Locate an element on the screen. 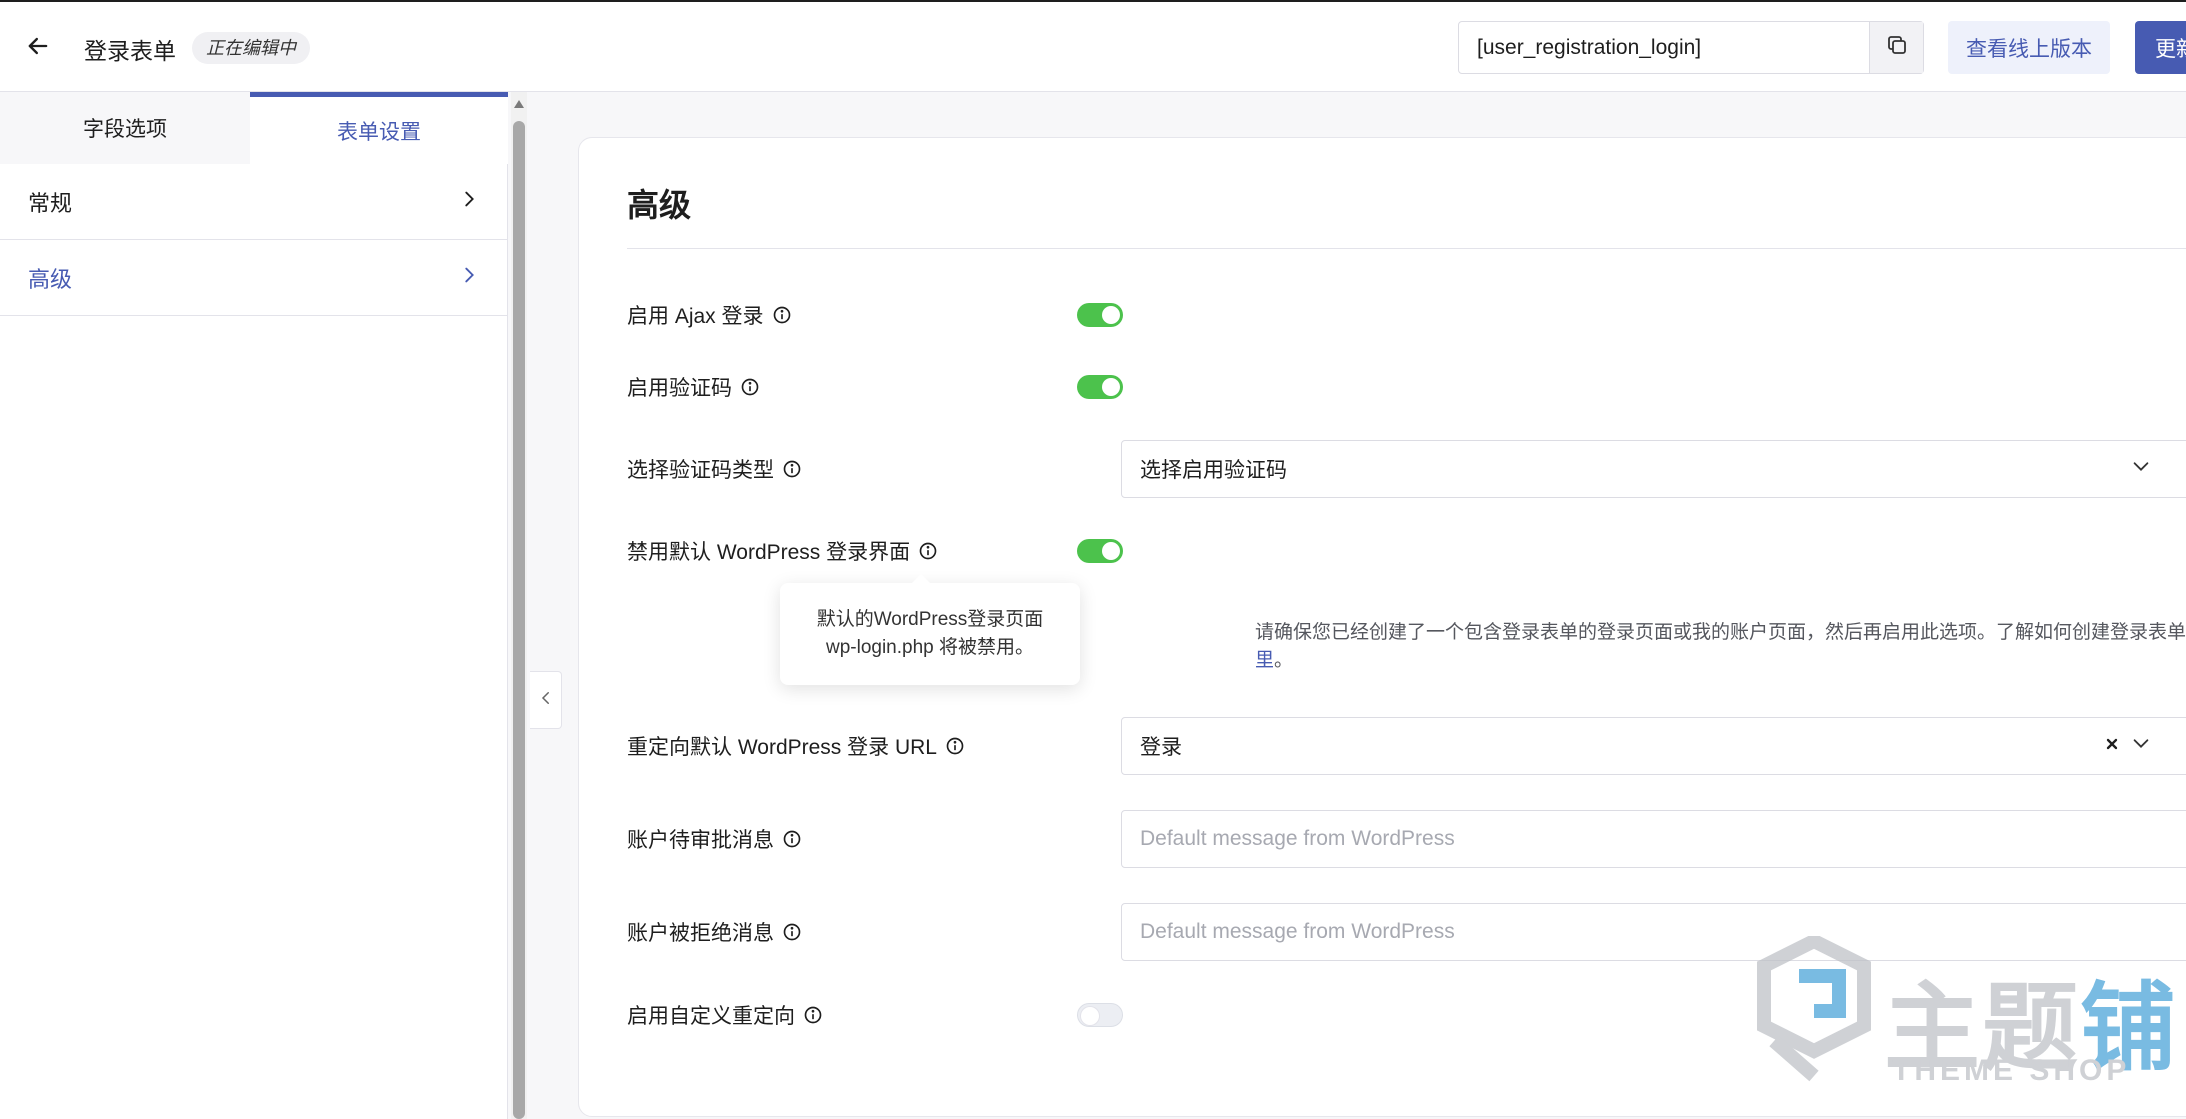  disable-default-login-label: 禁用默认 WordPress 登录界面 is located at coordinates (782, 551).